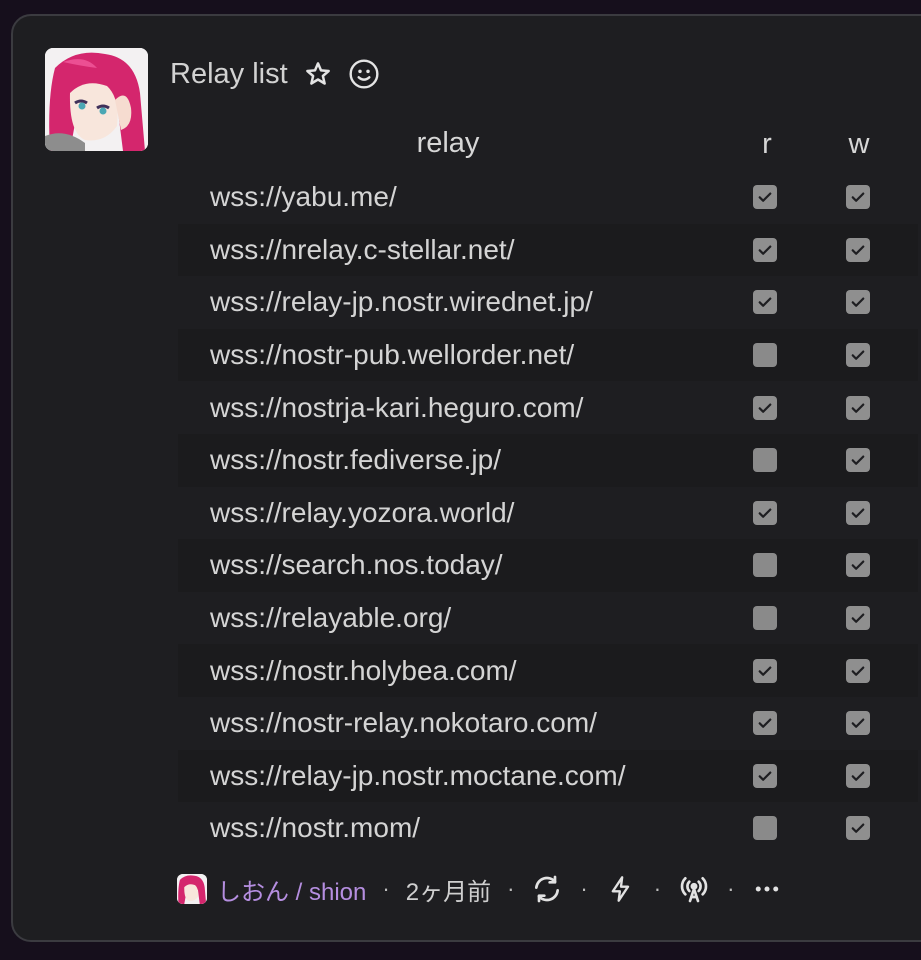  I want to click on event-footer: しおん / shion · 2ヶ月前 · · · ·, so click(480, 889).